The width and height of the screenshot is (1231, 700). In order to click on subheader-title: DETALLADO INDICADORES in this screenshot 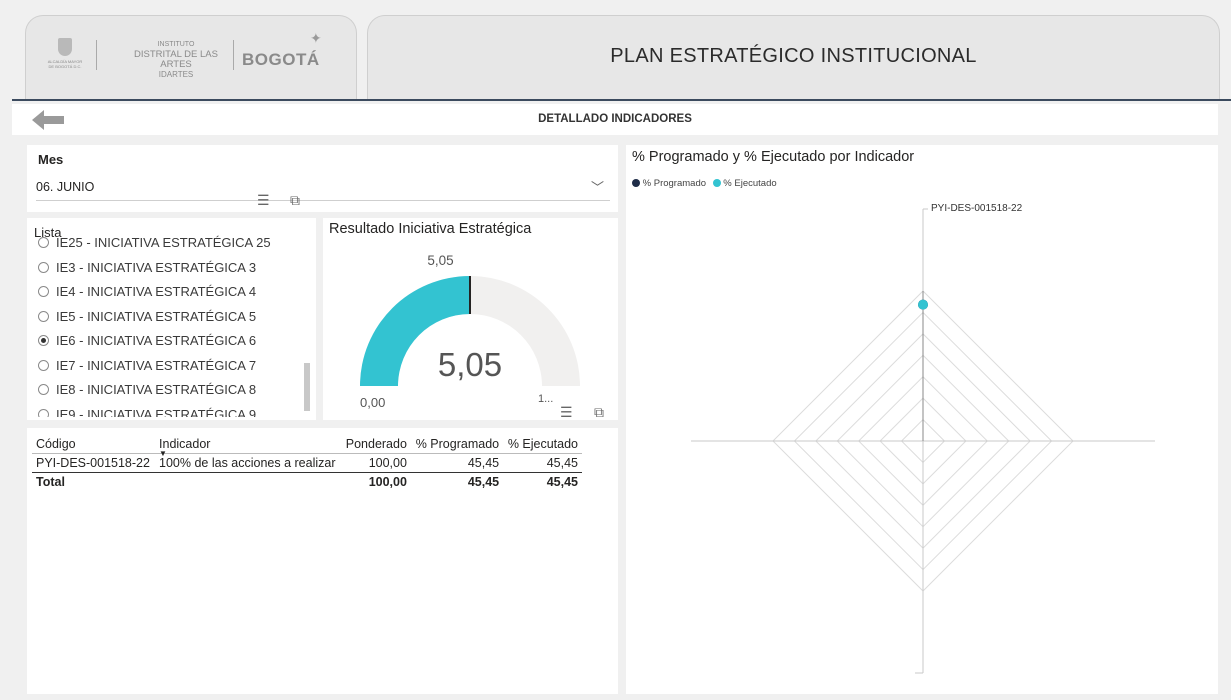, I will do `click(615, 119)`.